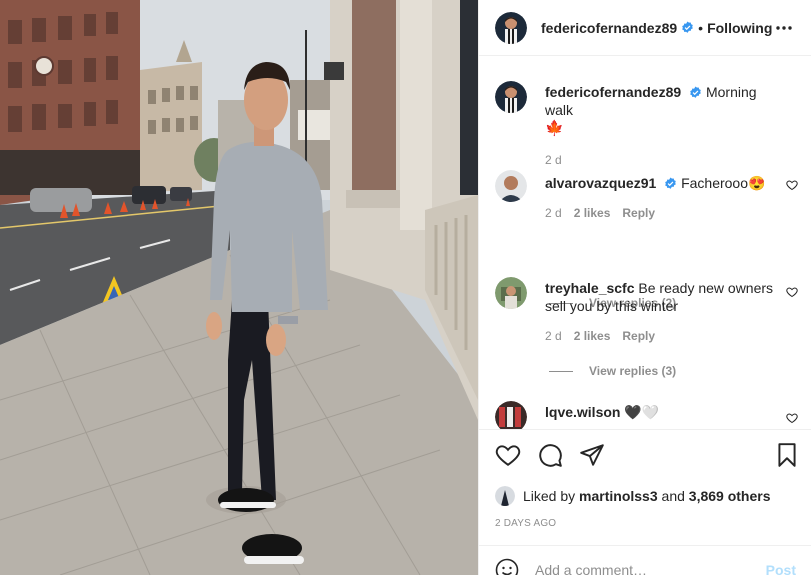 This screenshot has height=575, width=811. Describe the element at coordinates (715, 183) in the screenshot. I see `comment-text: Facherooo` at that location.